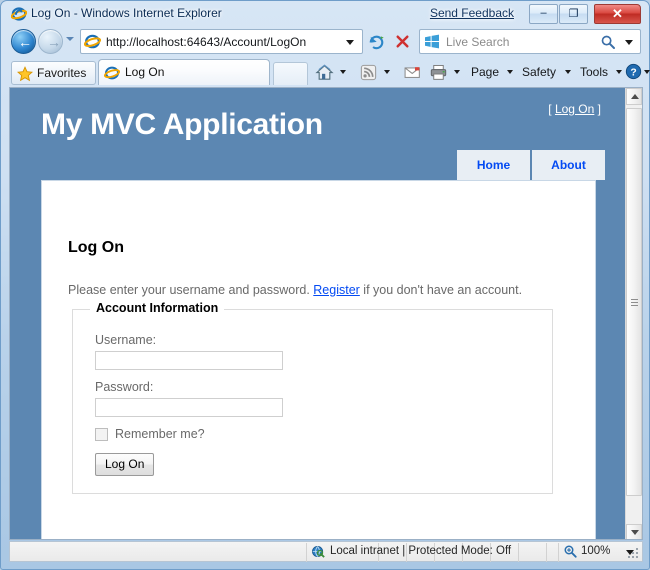 The height and width of the screenshot is (570, 650). I want to click on username-input, so click(189, 360).